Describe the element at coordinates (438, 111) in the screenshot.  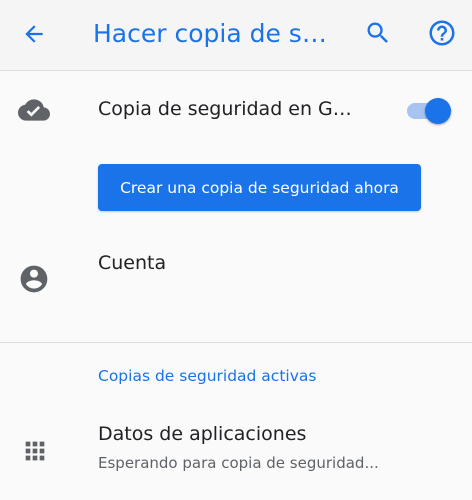
I see `toggle-thumb` at that location.